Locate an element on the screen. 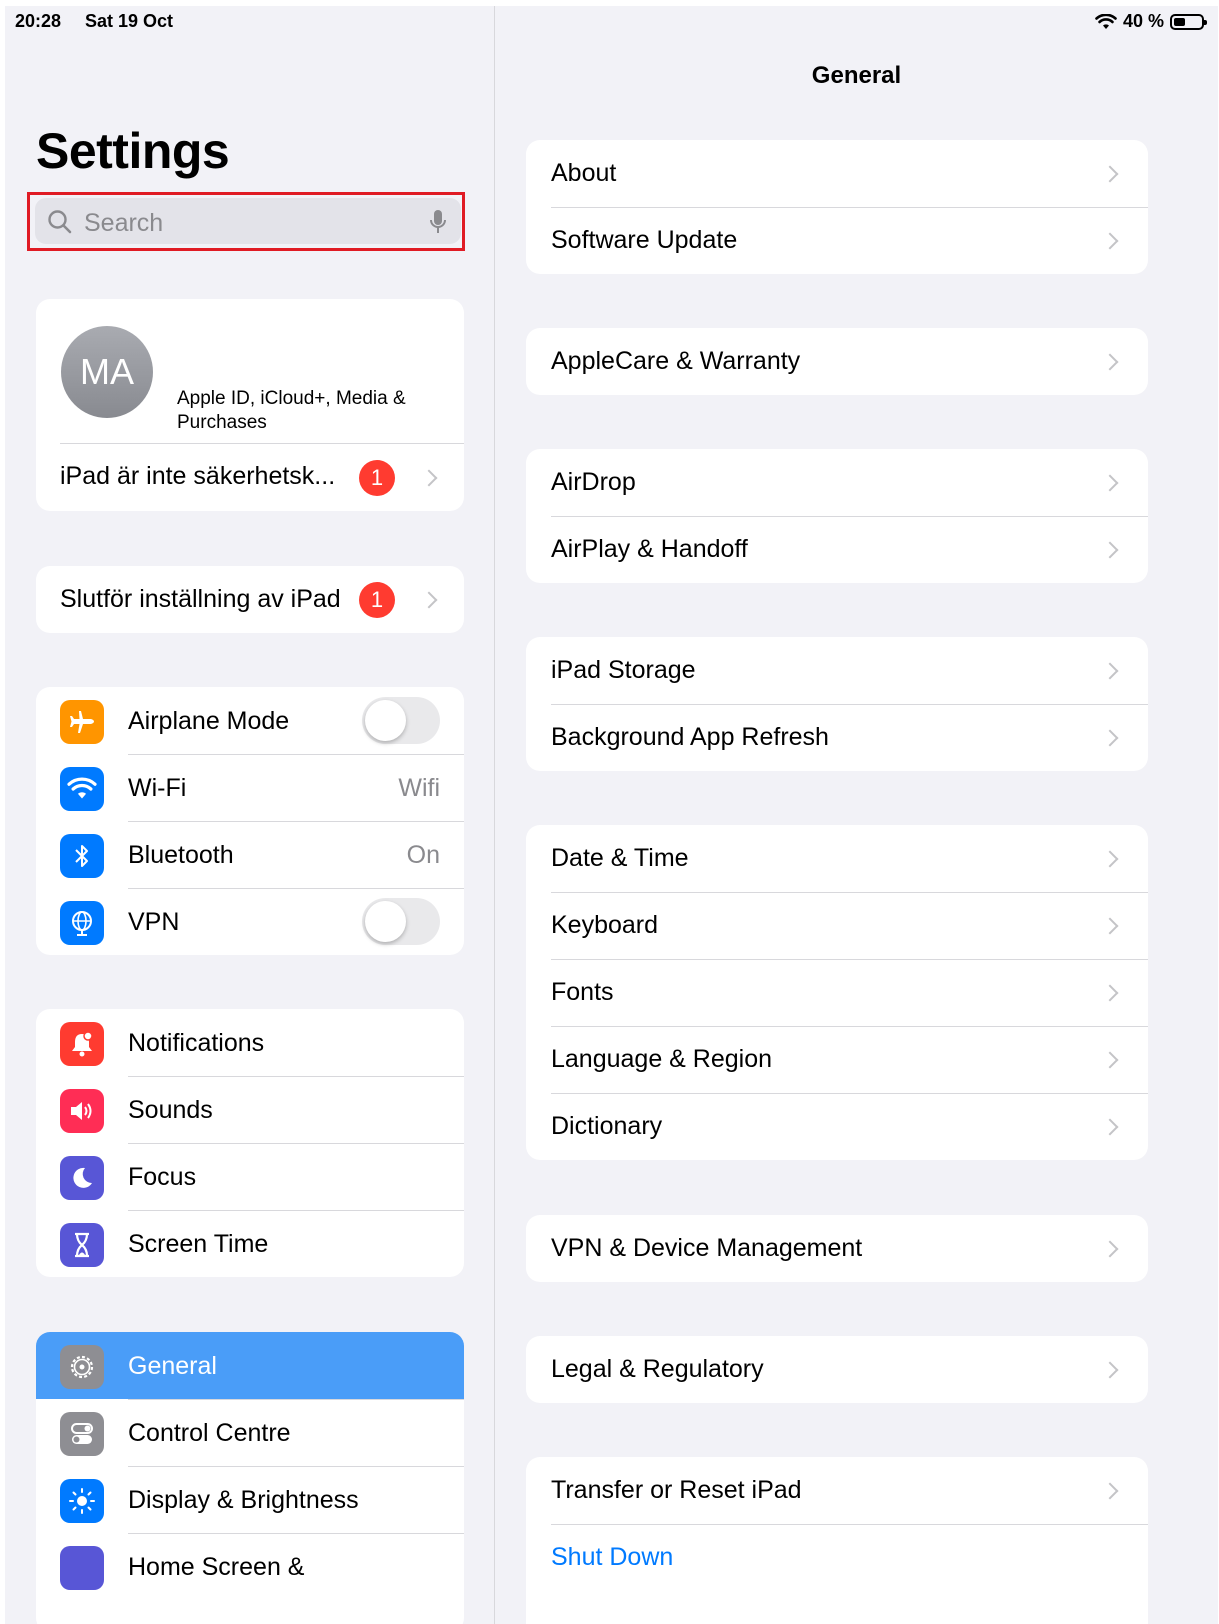  wifi-value: Wifi is located at coordinates (419, 788).